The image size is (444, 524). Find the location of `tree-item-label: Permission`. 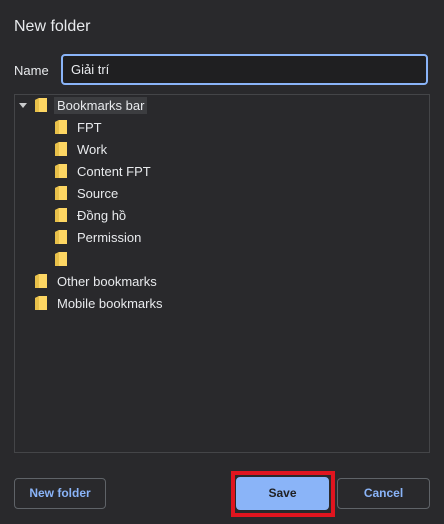

tree-item-label: Permission is located at coordinates (109, 237).